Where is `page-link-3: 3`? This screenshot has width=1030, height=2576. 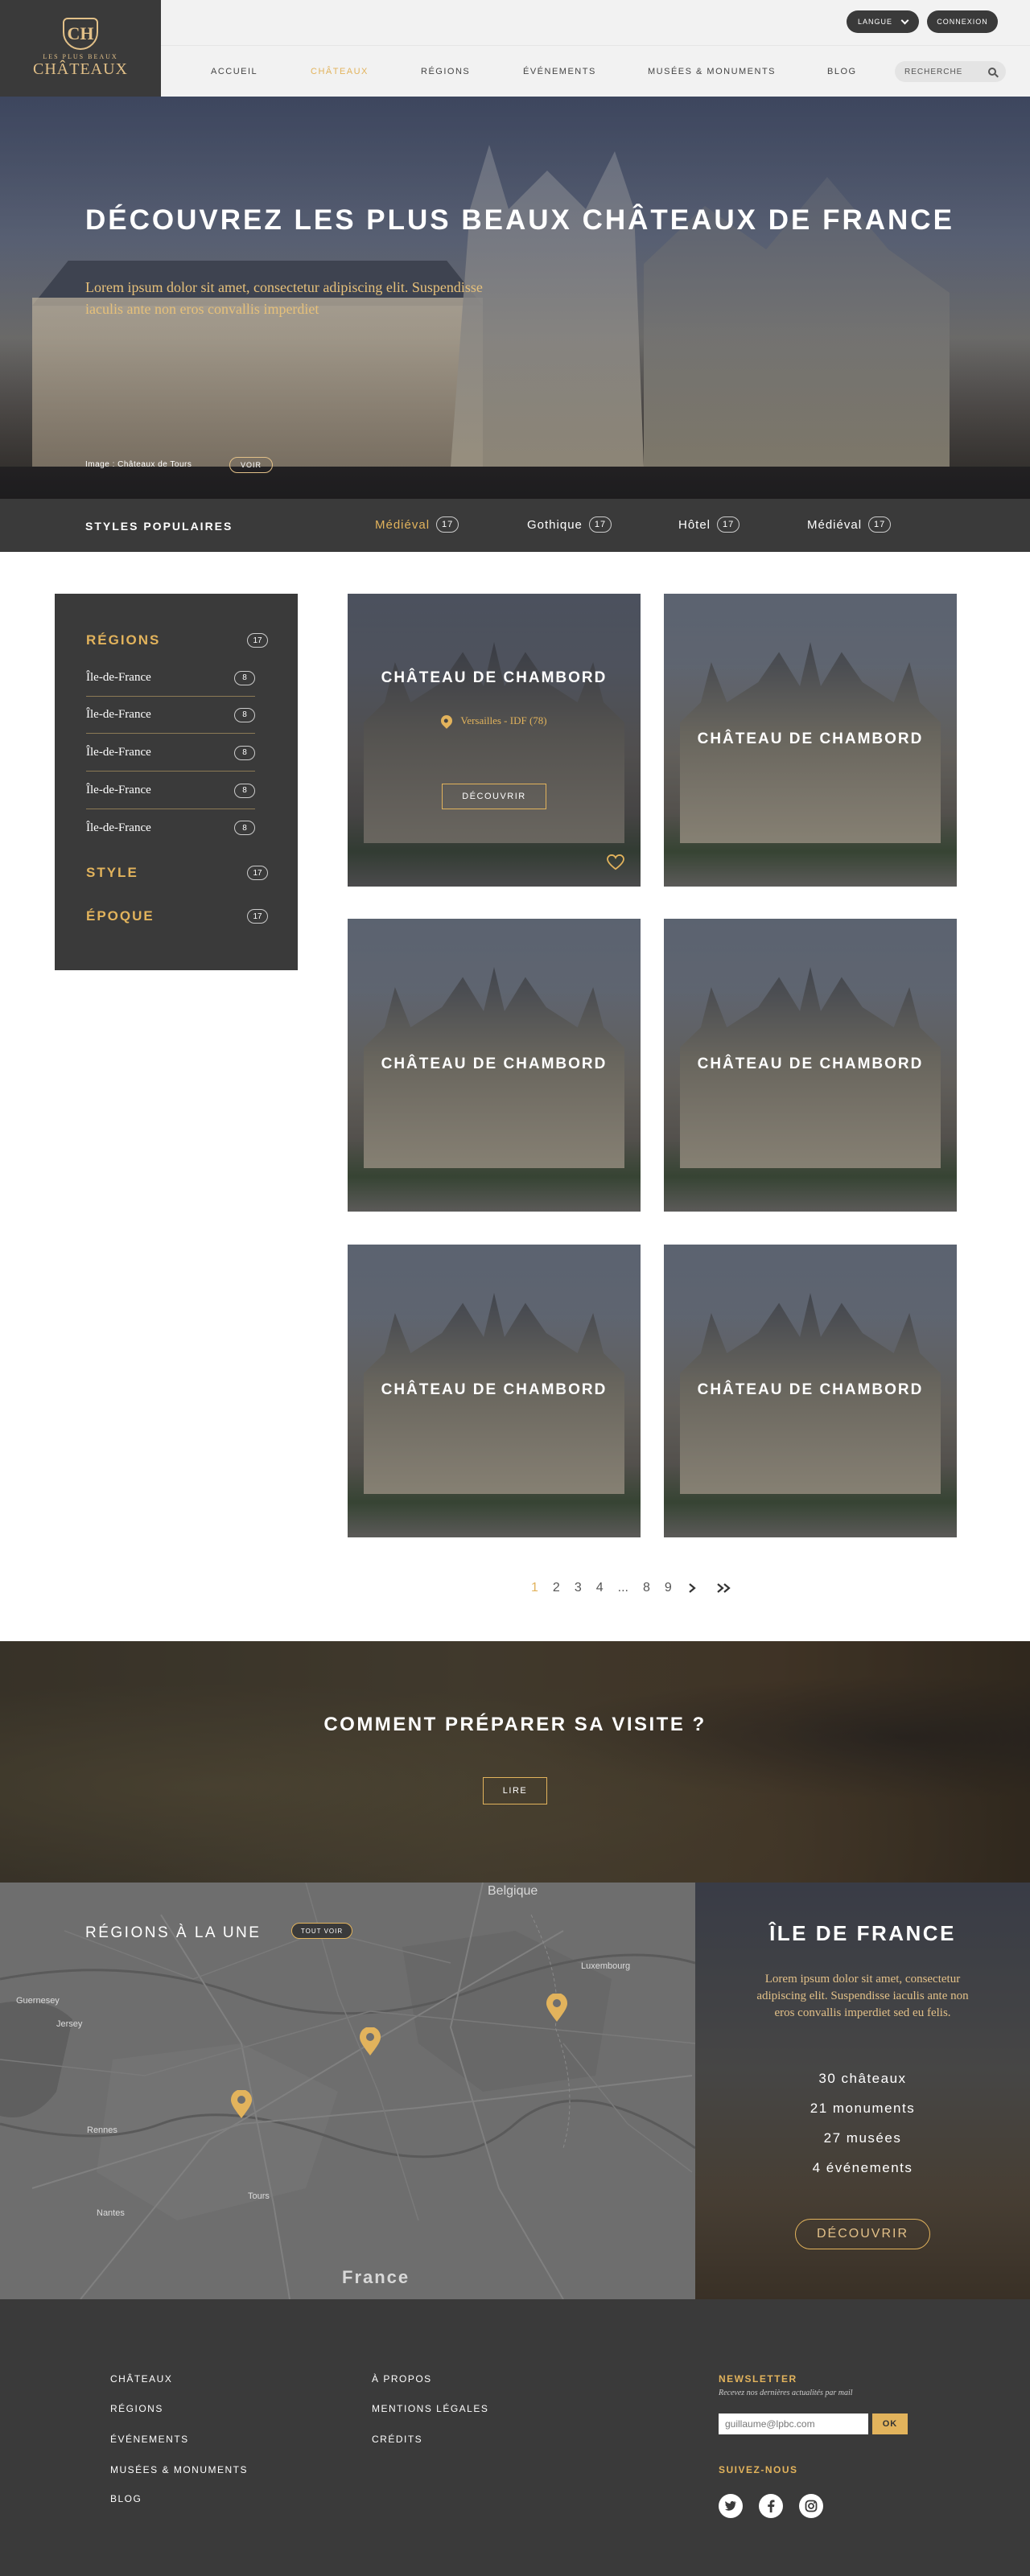
page-link-3: 3 is located at coordinates (578, 1588).